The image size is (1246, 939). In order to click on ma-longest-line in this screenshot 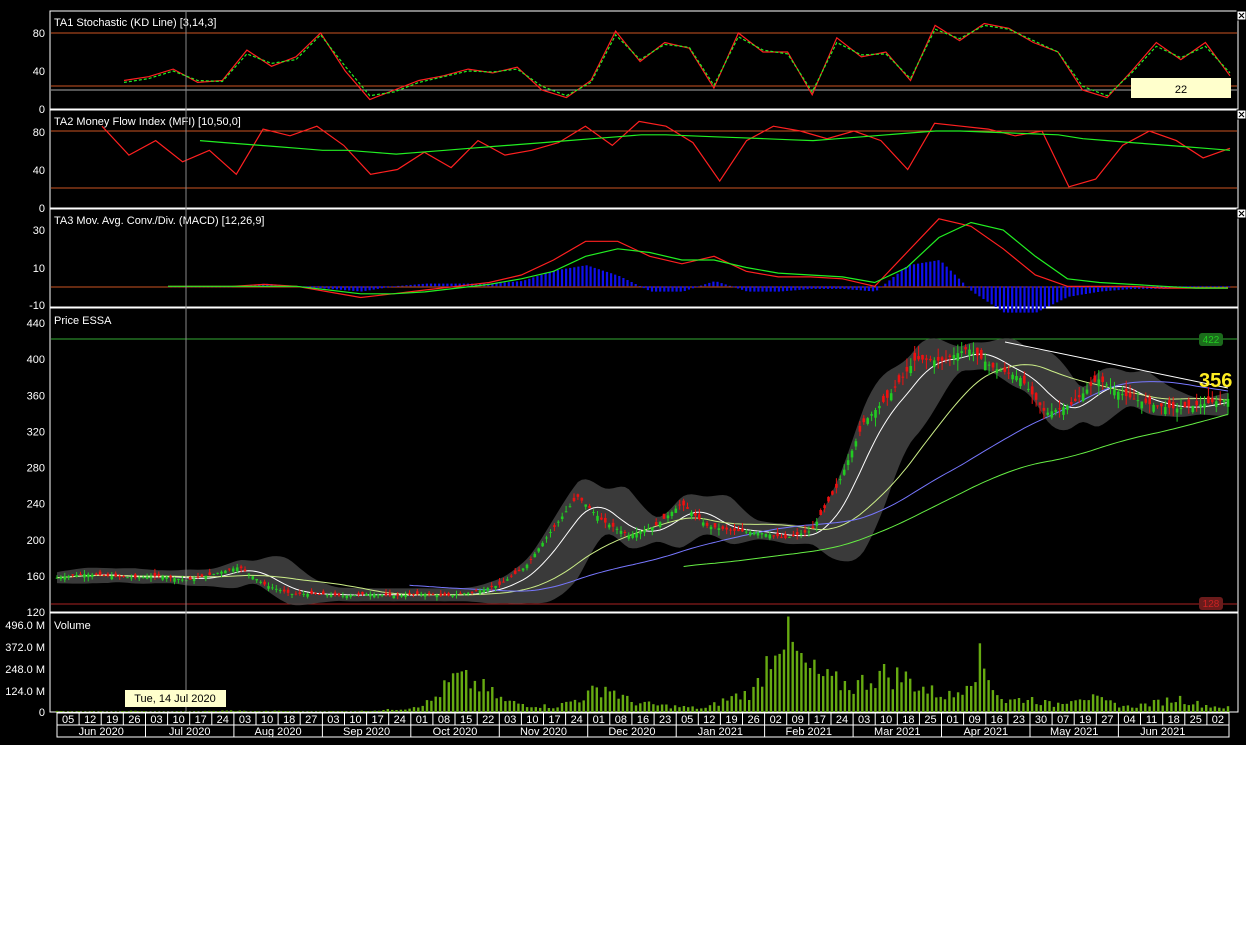, I will do `click(956, 490)`.